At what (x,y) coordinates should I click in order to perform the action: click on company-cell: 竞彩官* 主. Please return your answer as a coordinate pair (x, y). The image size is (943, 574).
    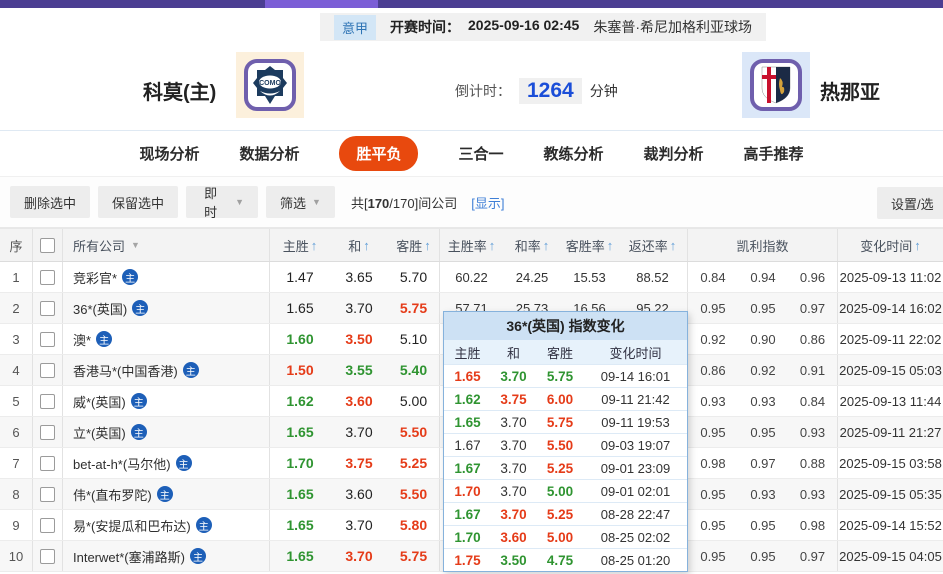
    Looking at the image, I should click on (166, 277).